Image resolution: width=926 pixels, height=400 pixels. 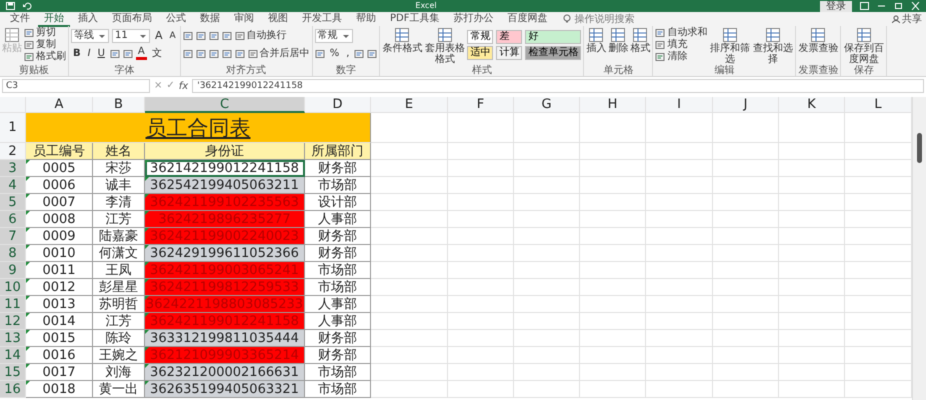 I want to click on undo-icon, so click(x=27, y=6).